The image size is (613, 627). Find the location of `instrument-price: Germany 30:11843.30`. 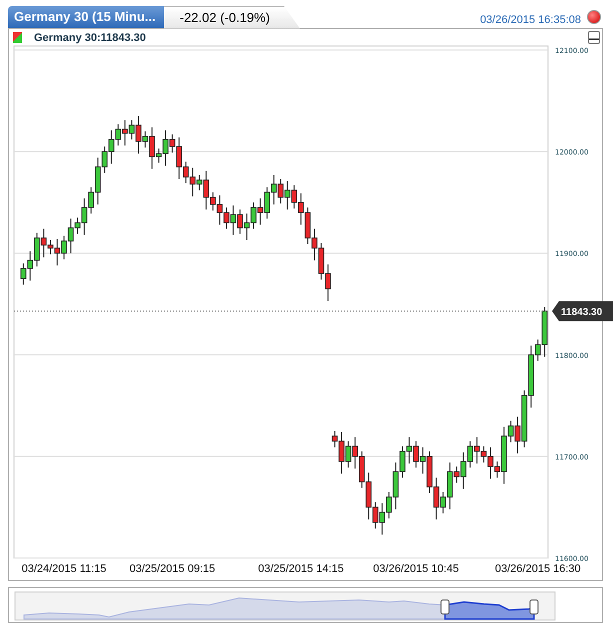

instrument-price: Germany 30:11843.30 is located at coordinates (90, 38).